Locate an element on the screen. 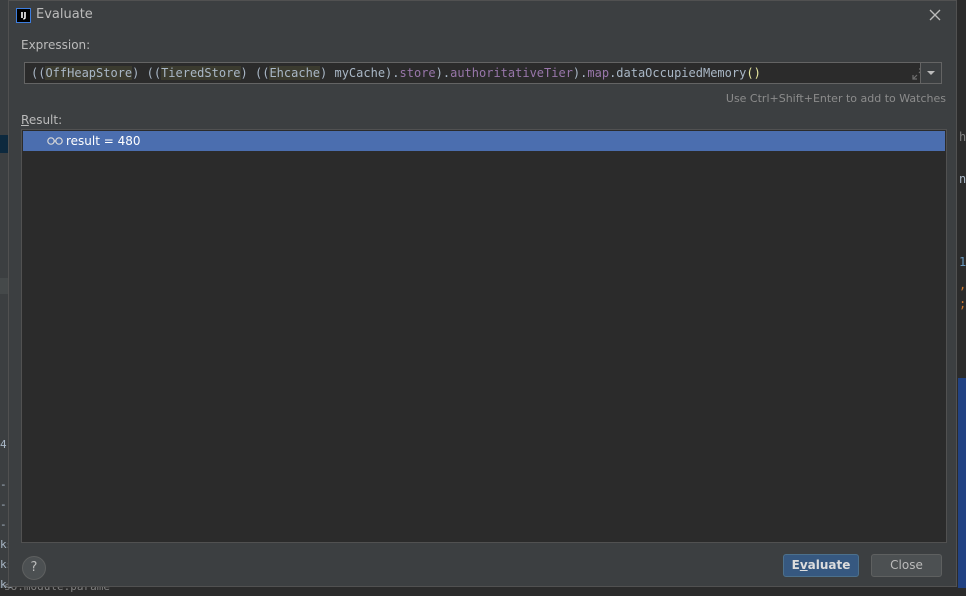  expression-token: Ehcache is located at coordinates (295, 73).